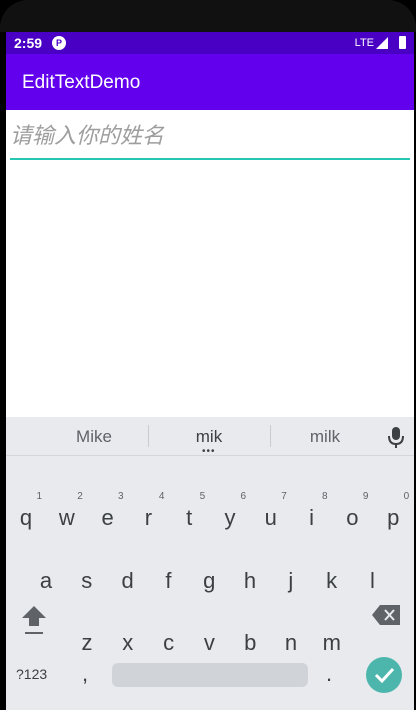  I want to click on key-label: e, so click(107, 517).